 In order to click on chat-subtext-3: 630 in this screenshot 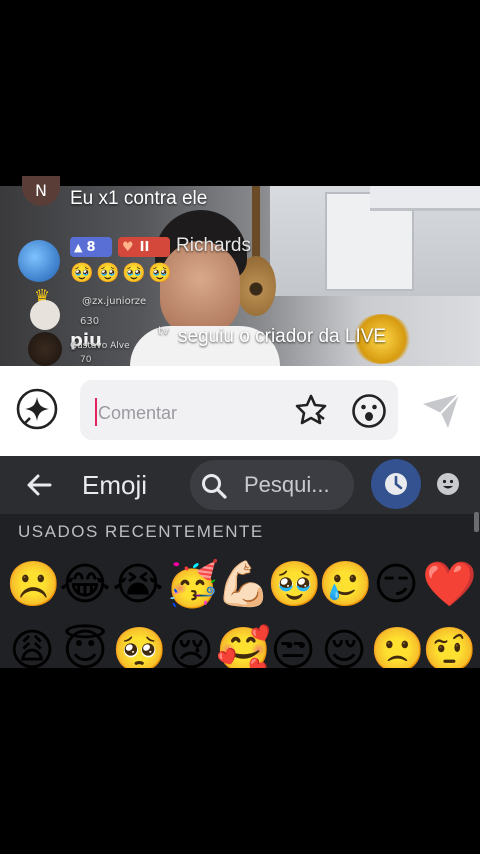, I will do `click(90, 321)`.